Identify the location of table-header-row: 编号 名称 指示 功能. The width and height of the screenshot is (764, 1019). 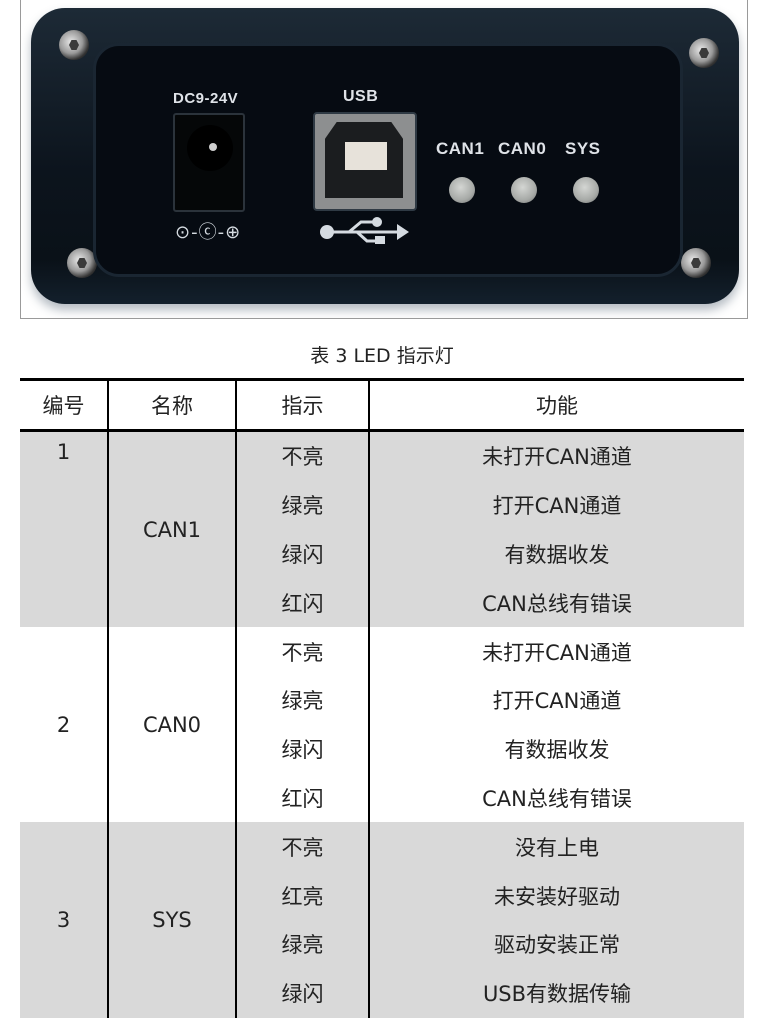
(382, 405).